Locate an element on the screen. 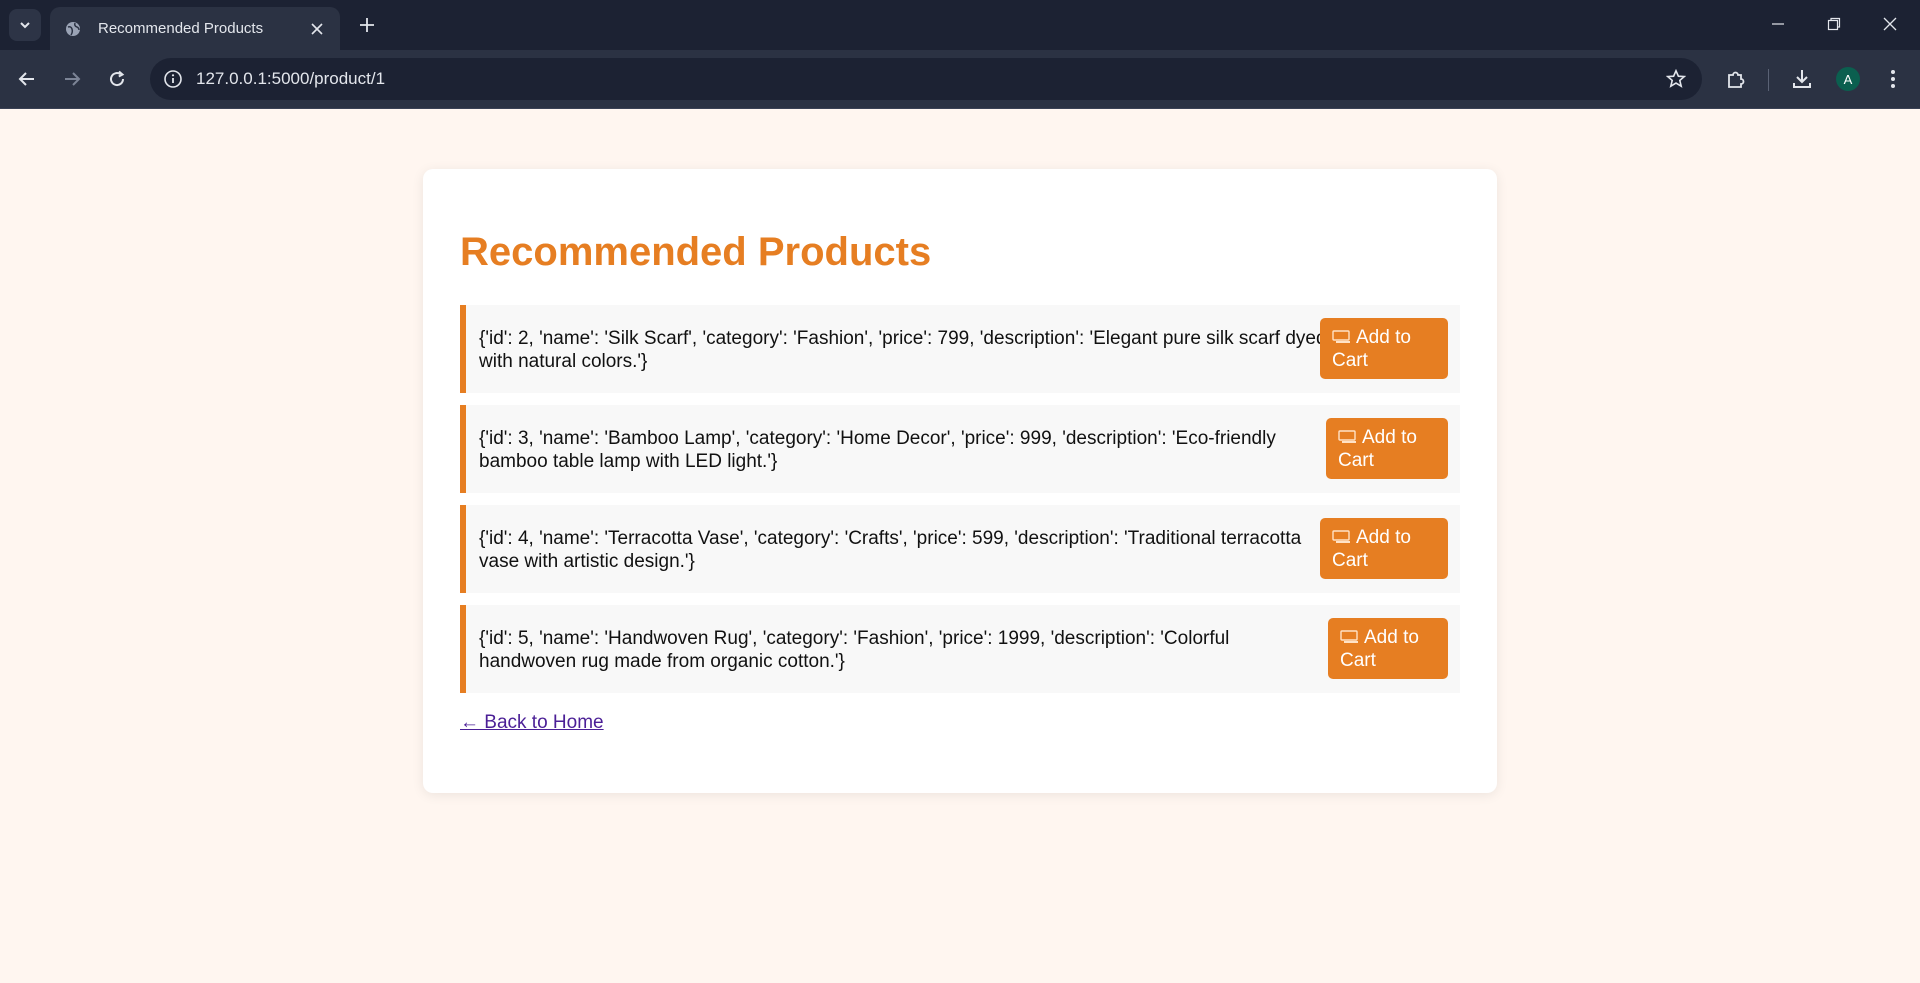 The image size is (1920, 983). arrow-left-icon is located at coordinates (26, 79).